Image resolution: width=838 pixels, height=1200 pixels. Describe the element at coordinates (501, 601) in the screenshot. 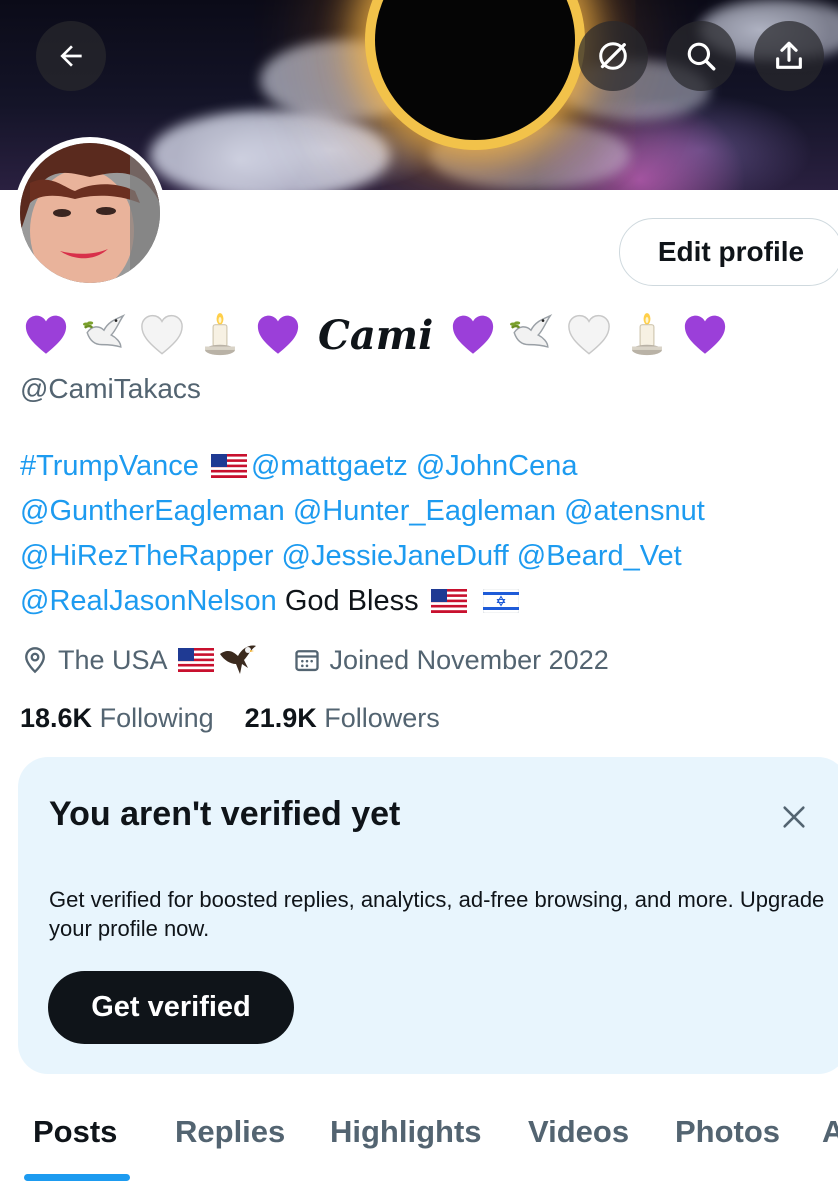

I see `israel-flag-icon` at that location.